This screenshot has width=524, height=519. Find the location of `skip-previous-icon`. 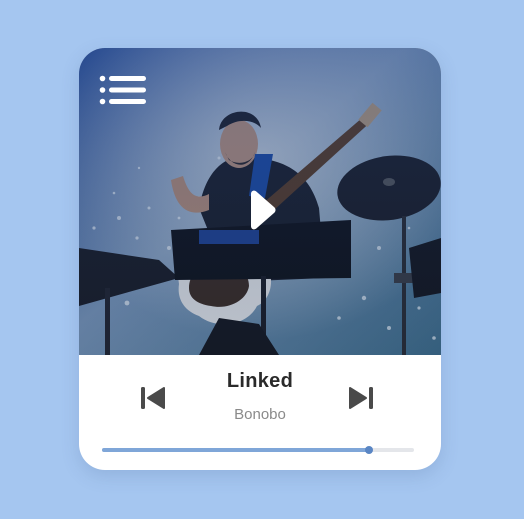

skip-previous-icon is located at coordinates (153, 398).